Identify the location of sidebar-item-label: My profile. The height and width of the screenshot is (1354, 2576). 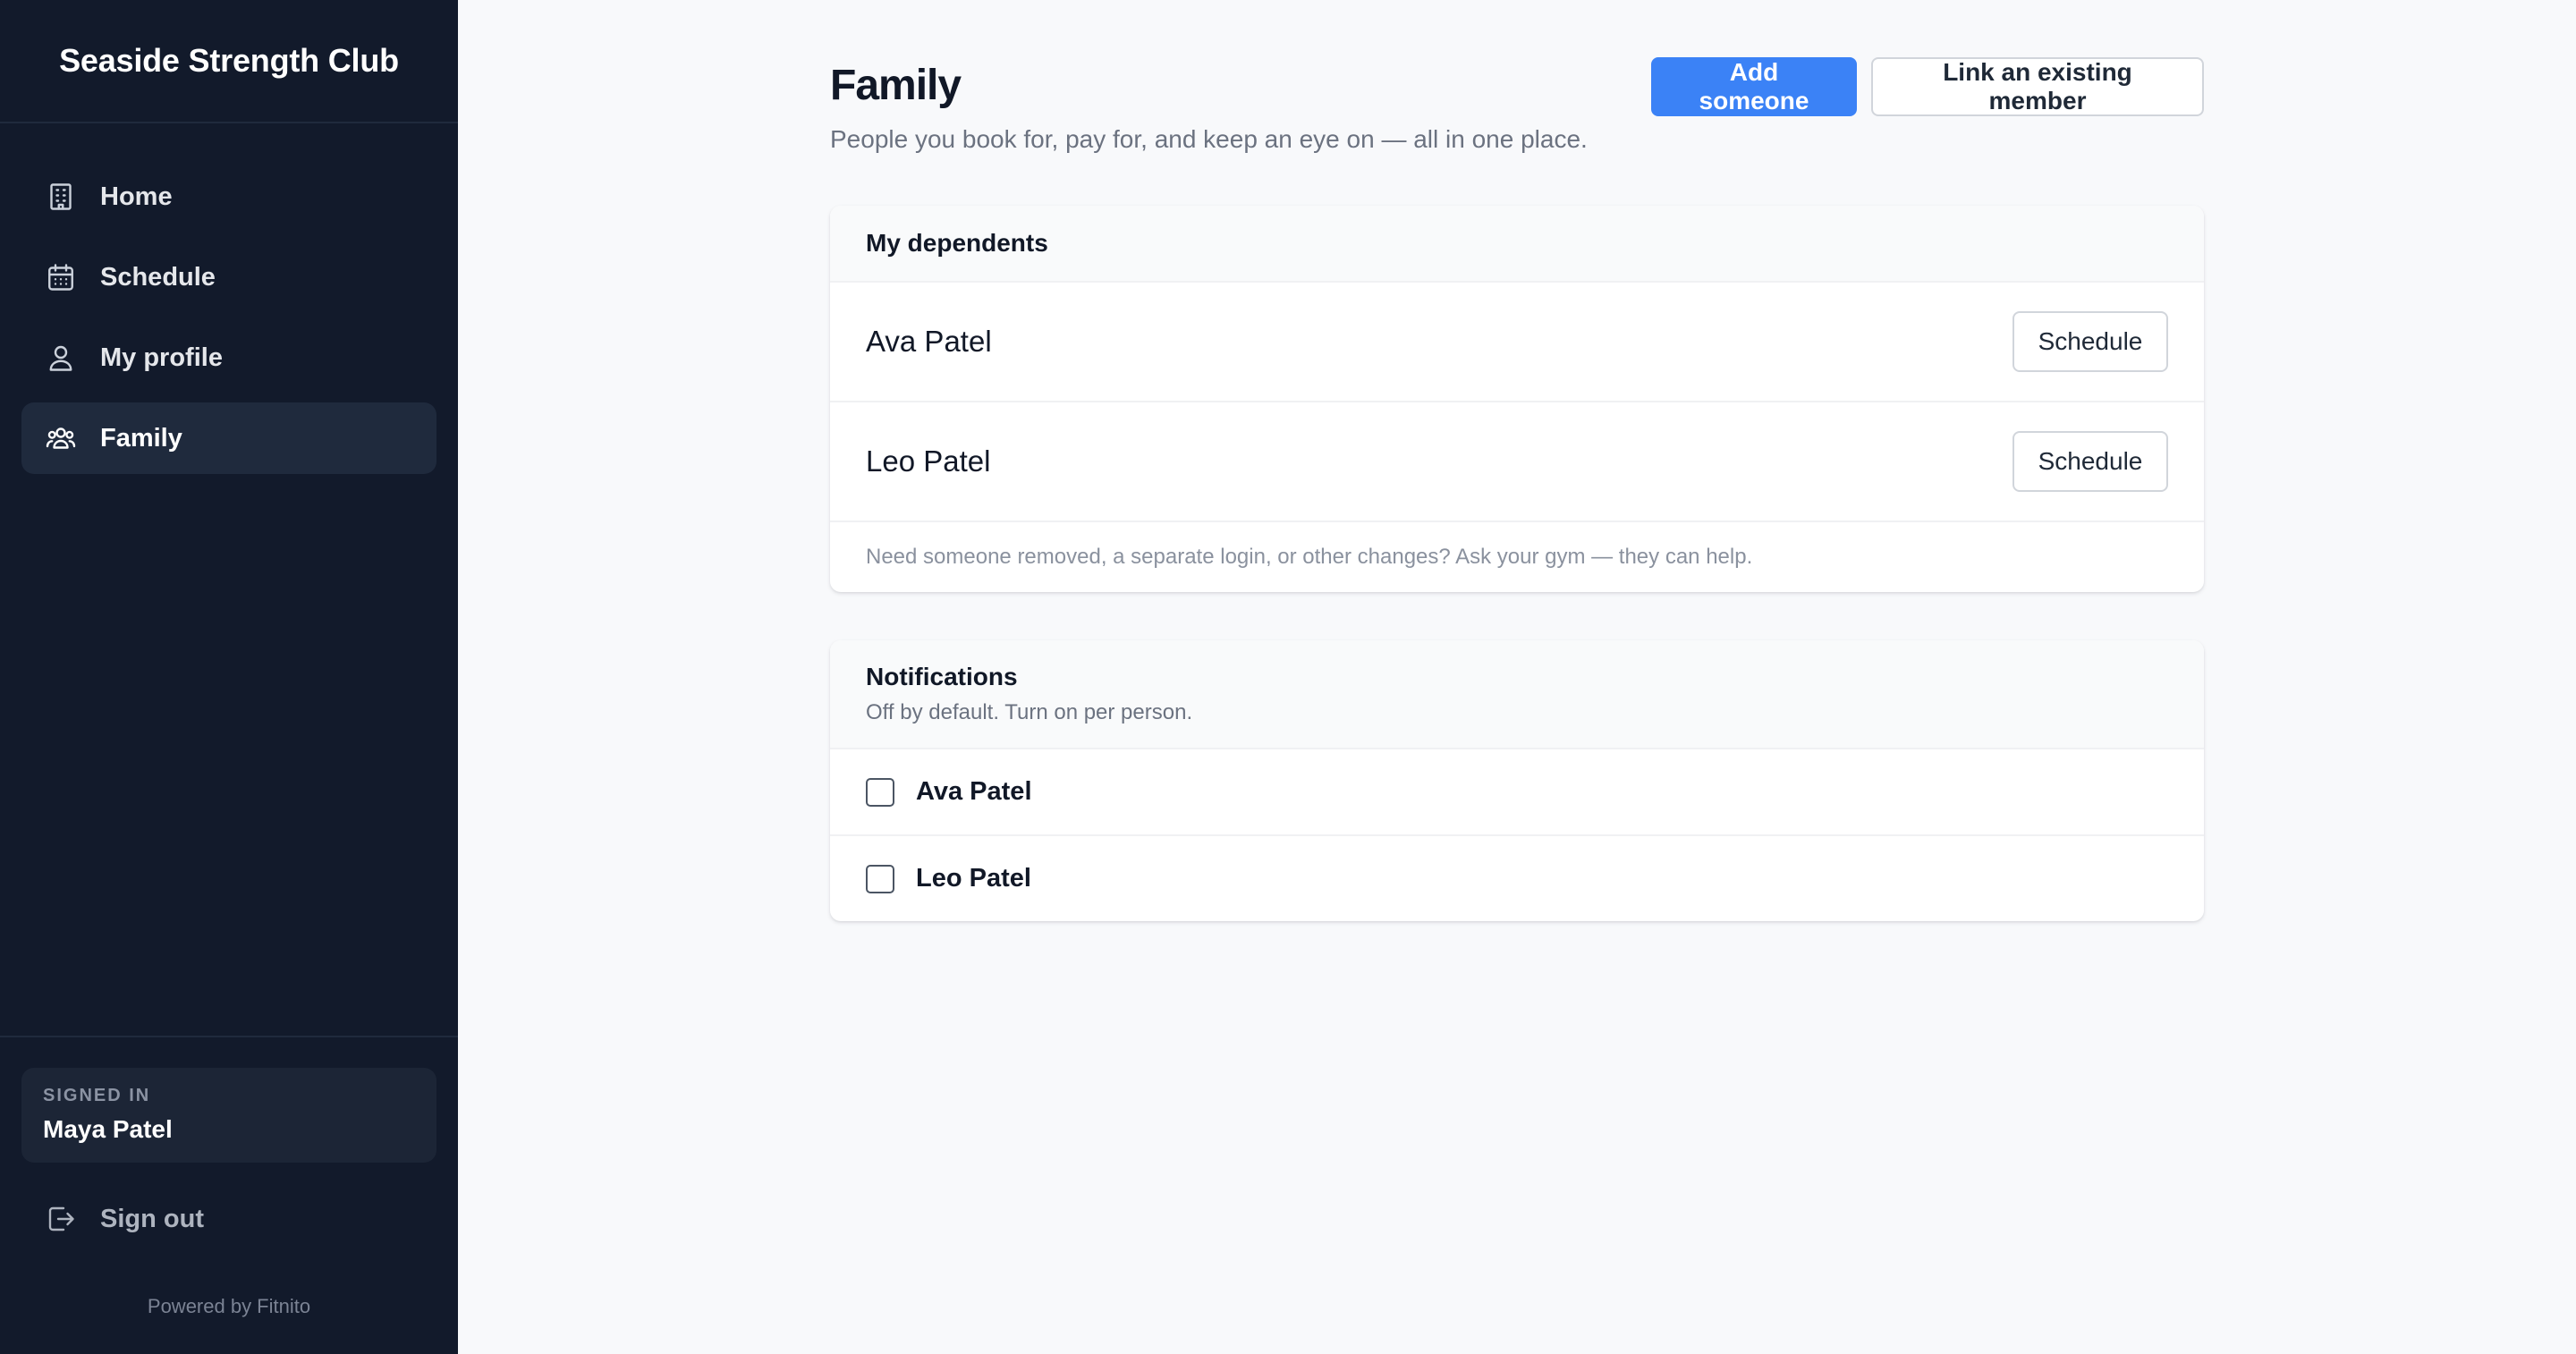
(161, 357).